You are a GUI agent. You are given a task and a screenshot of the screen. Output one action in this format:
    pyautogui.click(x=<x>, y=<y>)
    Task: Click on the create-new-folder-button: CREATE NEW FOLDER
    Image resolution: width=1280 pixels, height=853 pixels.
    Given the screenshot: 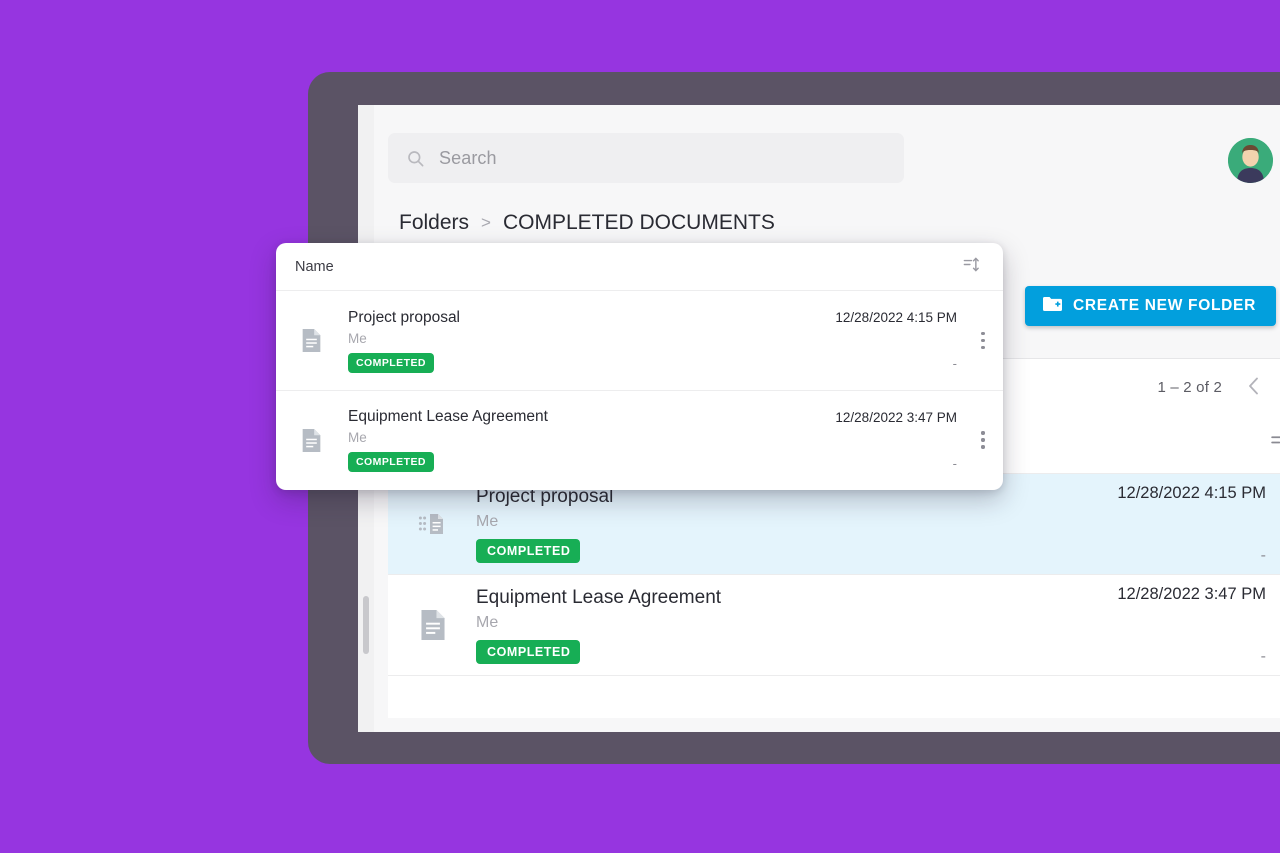 What is the action you would take?
    pyautogui.click(x=1150, y=306)
    